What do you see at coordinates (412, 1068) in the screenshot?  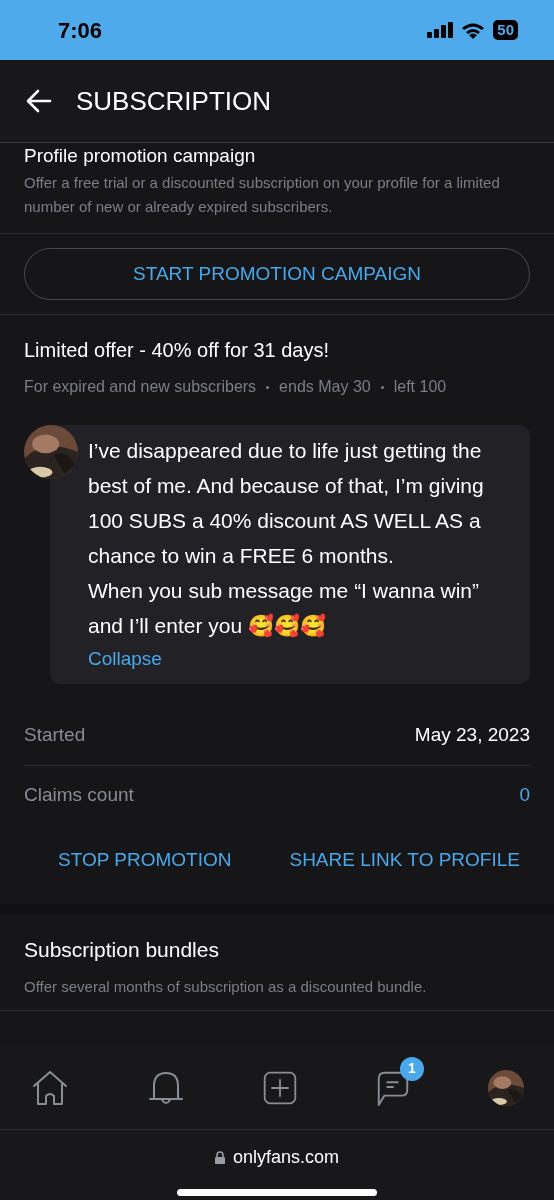 I see `notification-badge: 1` at bounding box center [412, 1068].